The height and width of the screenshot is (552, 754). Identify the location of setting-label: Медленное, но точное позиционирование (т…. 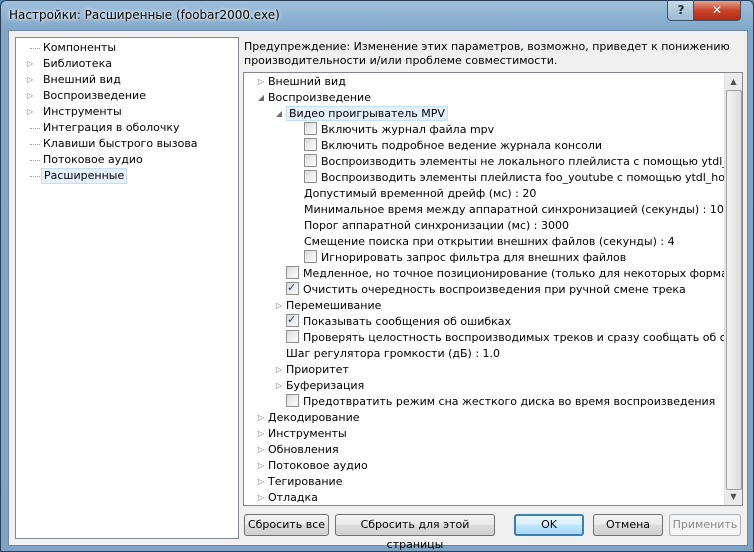
(523, 273).